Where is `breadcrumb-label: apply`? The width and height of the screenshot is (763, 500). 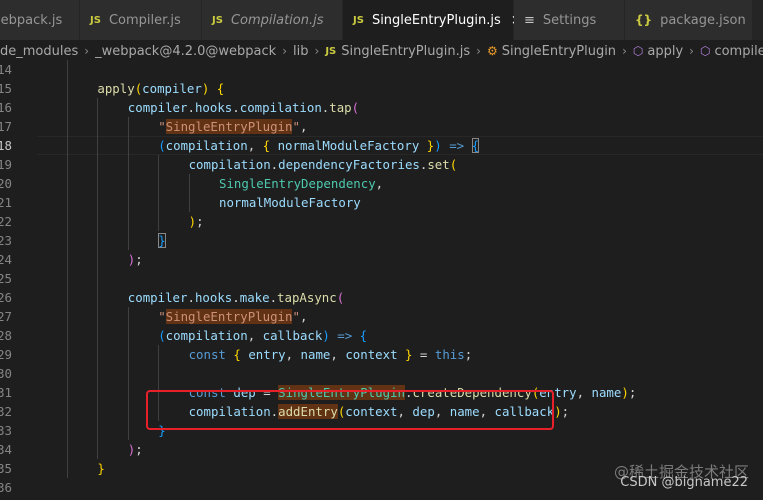 breadcrumb-label: apply is located at coordinates (665, 51).